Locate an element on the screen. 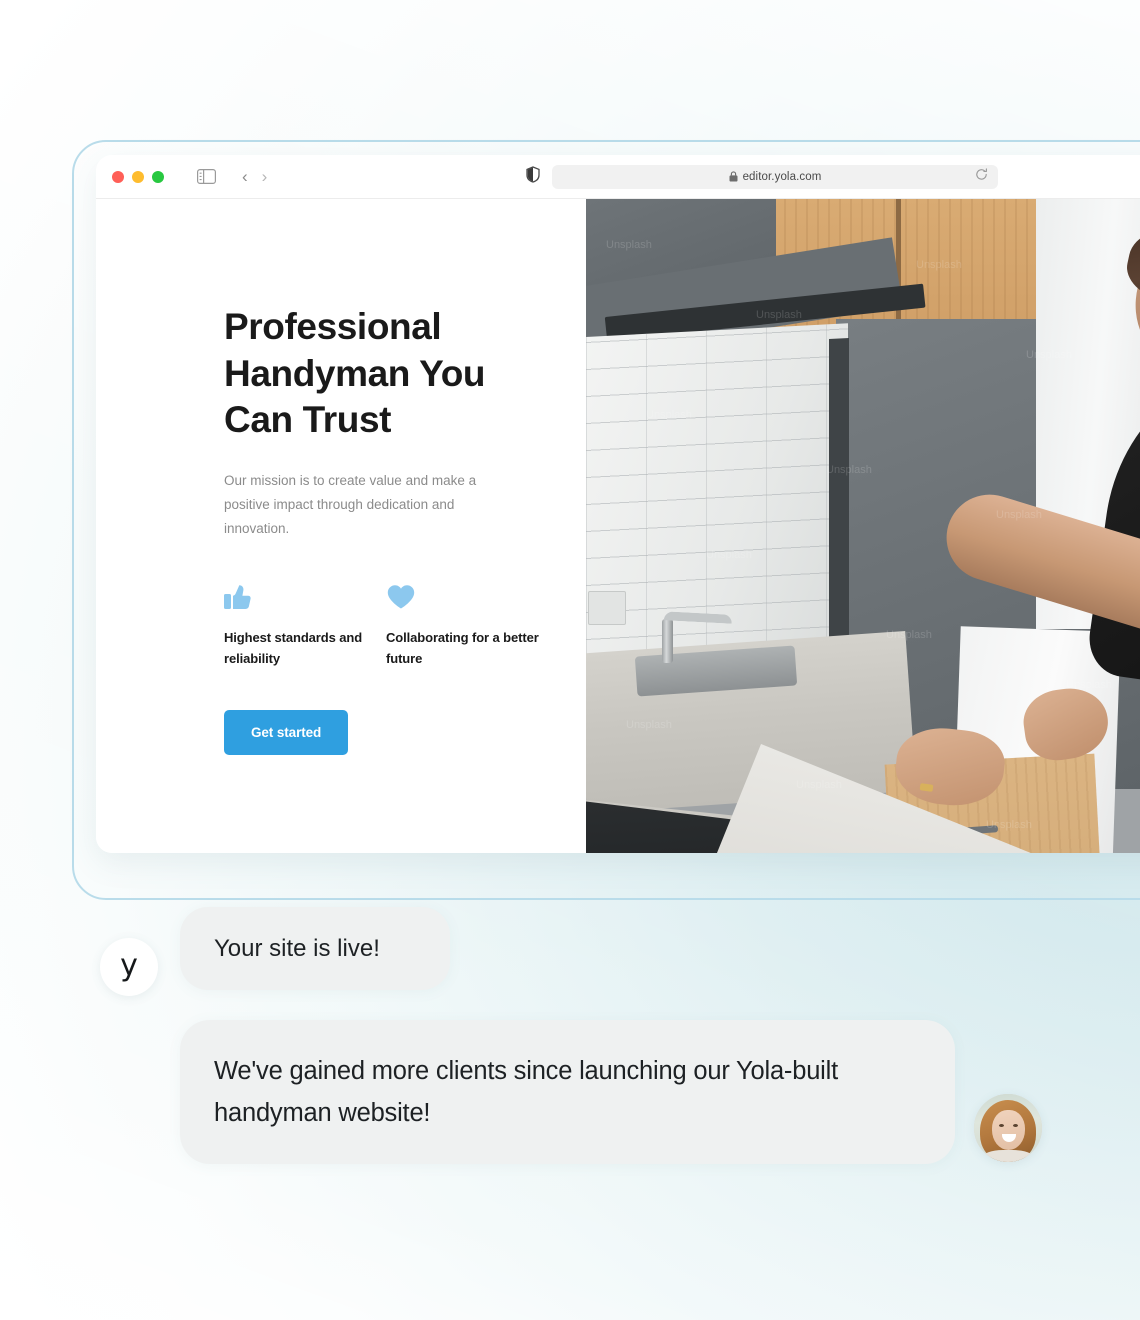 Image resolution: width=1140 pixels, height=1320 pixels. navigation-buttons: ‹ › is located at coordinates (254, 176).